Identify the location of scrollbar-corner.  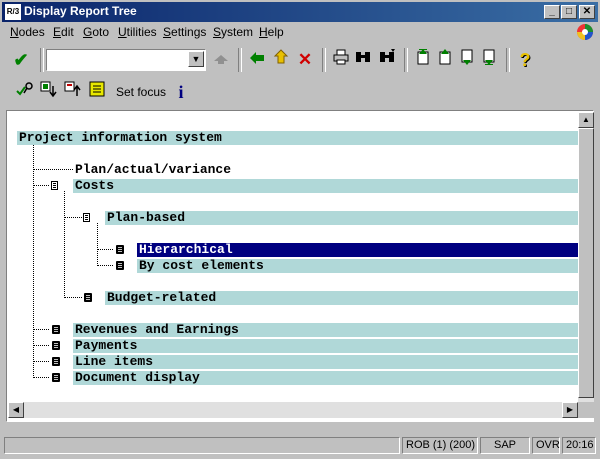
(586, 410).